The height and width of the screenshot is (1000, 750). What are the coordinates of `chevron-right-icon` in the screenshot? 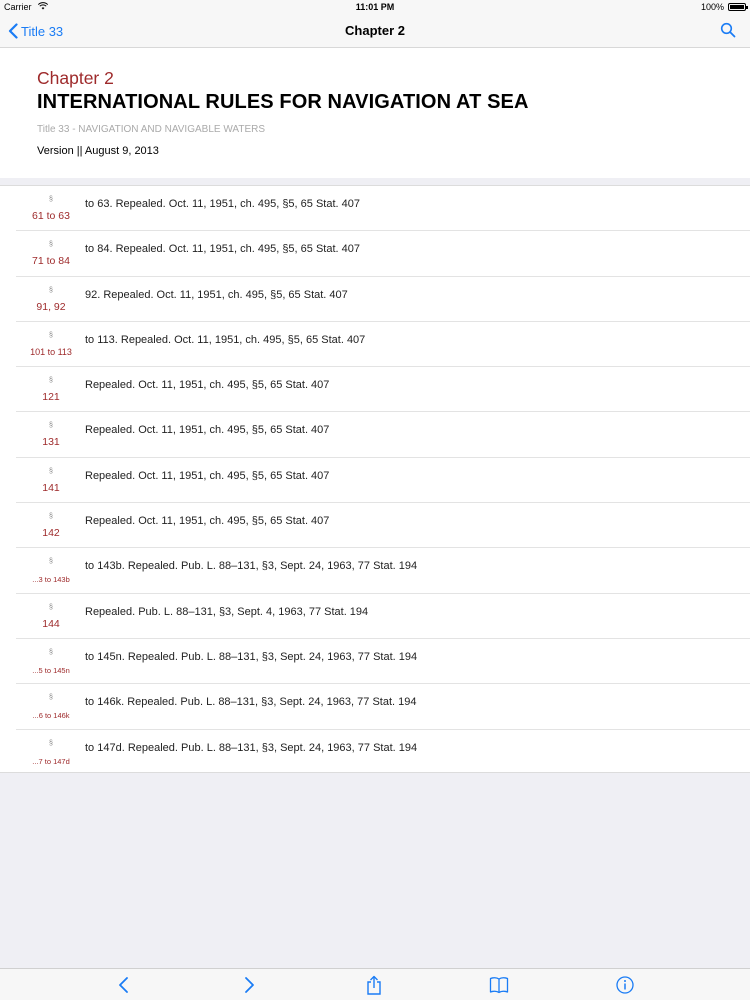 It's located at (249, 985).